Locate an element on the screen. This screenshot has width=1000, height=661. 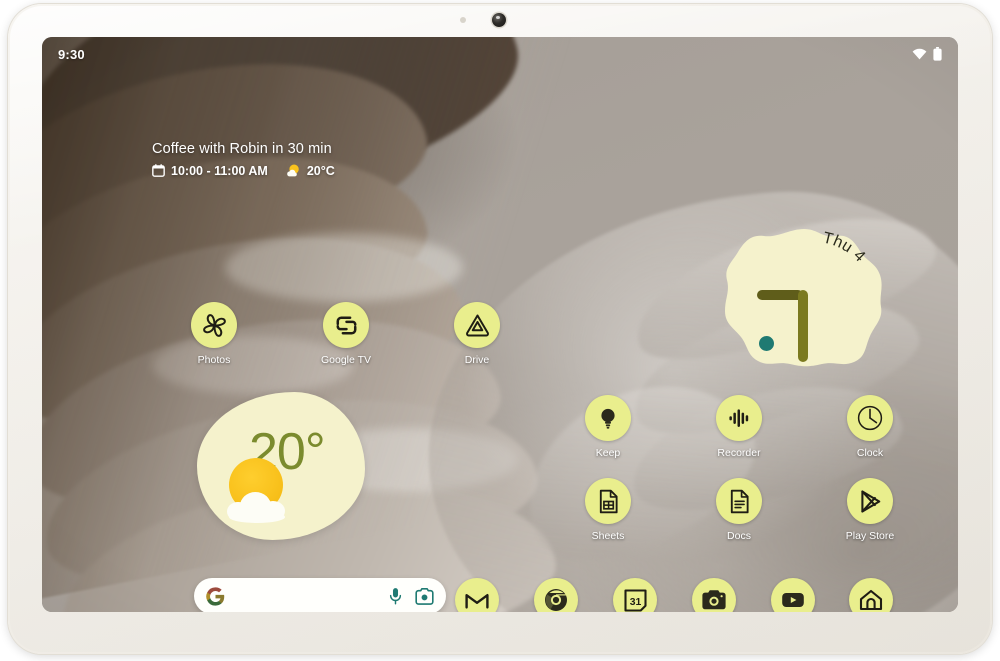
clock-minute-hand is located at coordinates (803, 326).